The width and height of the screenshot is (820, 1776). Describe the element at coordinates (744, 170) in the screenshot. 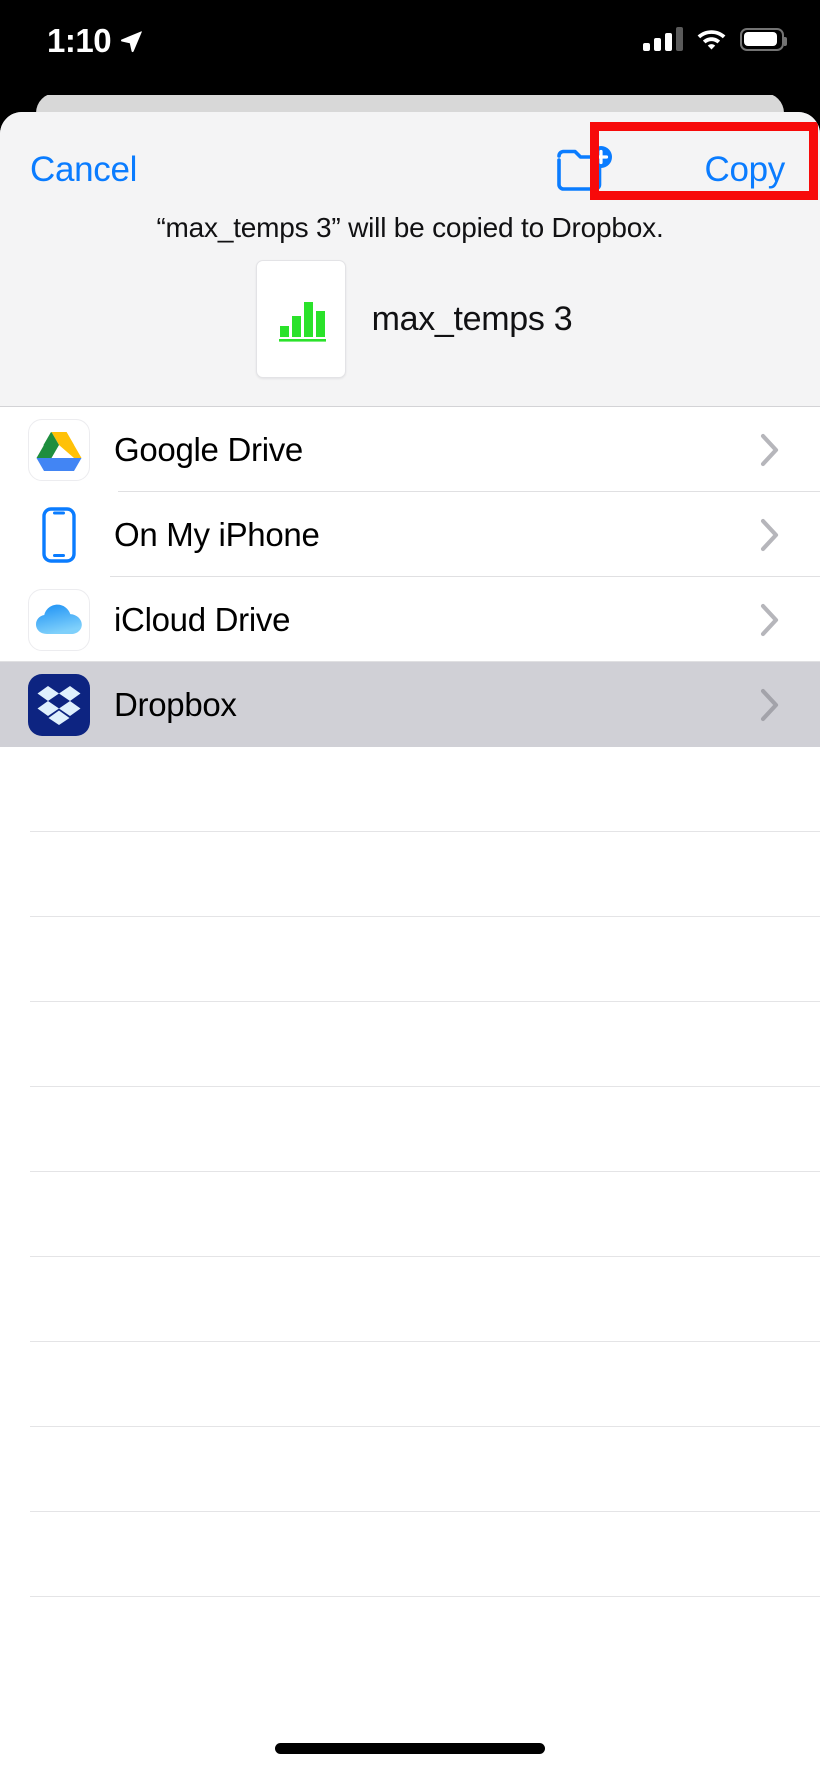

I see `copy-button: Copy` at that location.